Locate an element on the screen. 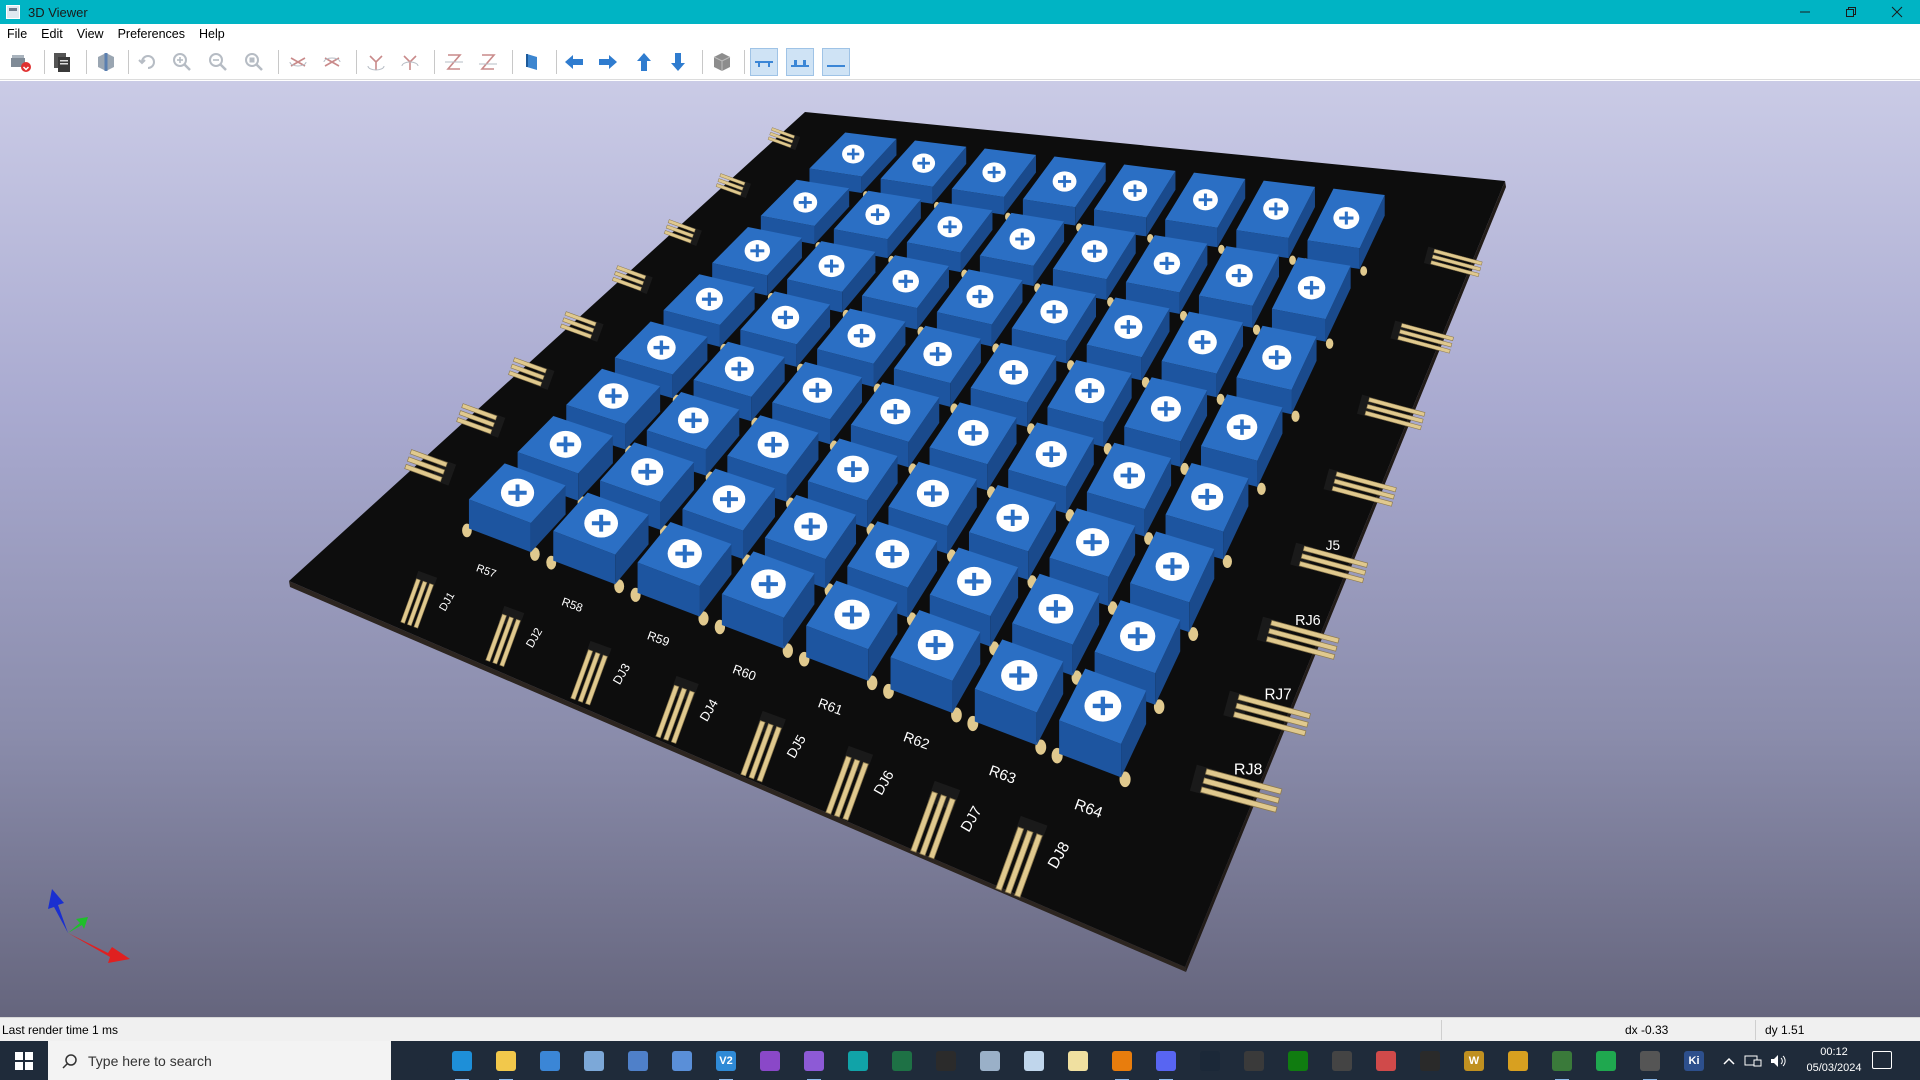 This screenshot has height=1080, width=1920. view-mode-c-button is located at coordinates (836, 62).